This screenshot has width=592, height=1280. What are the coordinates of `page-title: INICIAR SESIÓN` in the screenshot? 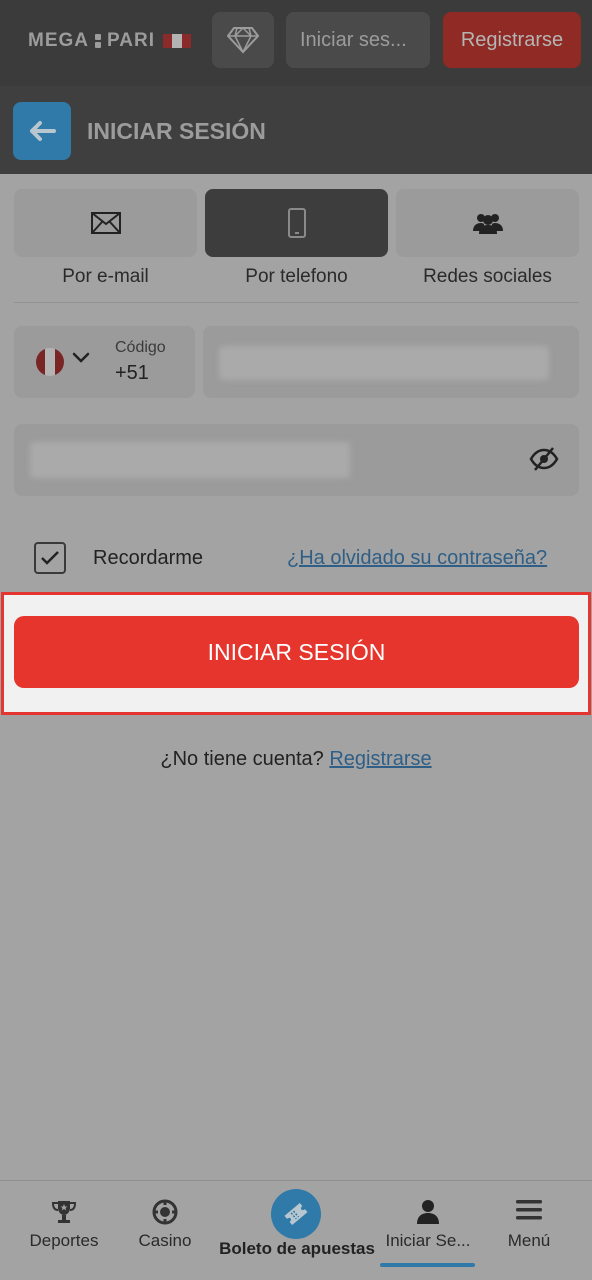 It's located at (176, 131).